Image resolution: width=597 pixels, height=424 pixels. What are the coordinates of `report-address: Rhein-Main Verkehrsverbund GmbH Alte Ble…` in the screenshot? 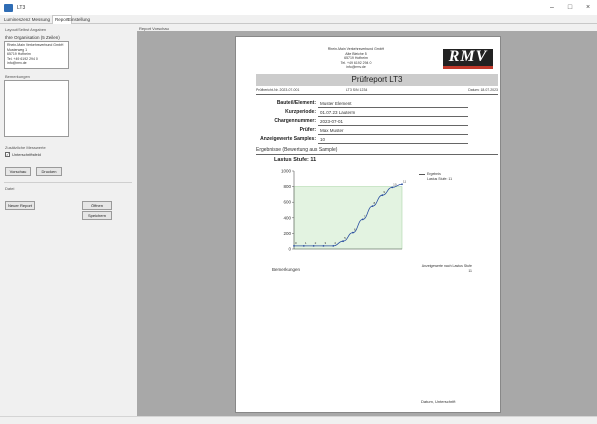 It's located at (356, 58).